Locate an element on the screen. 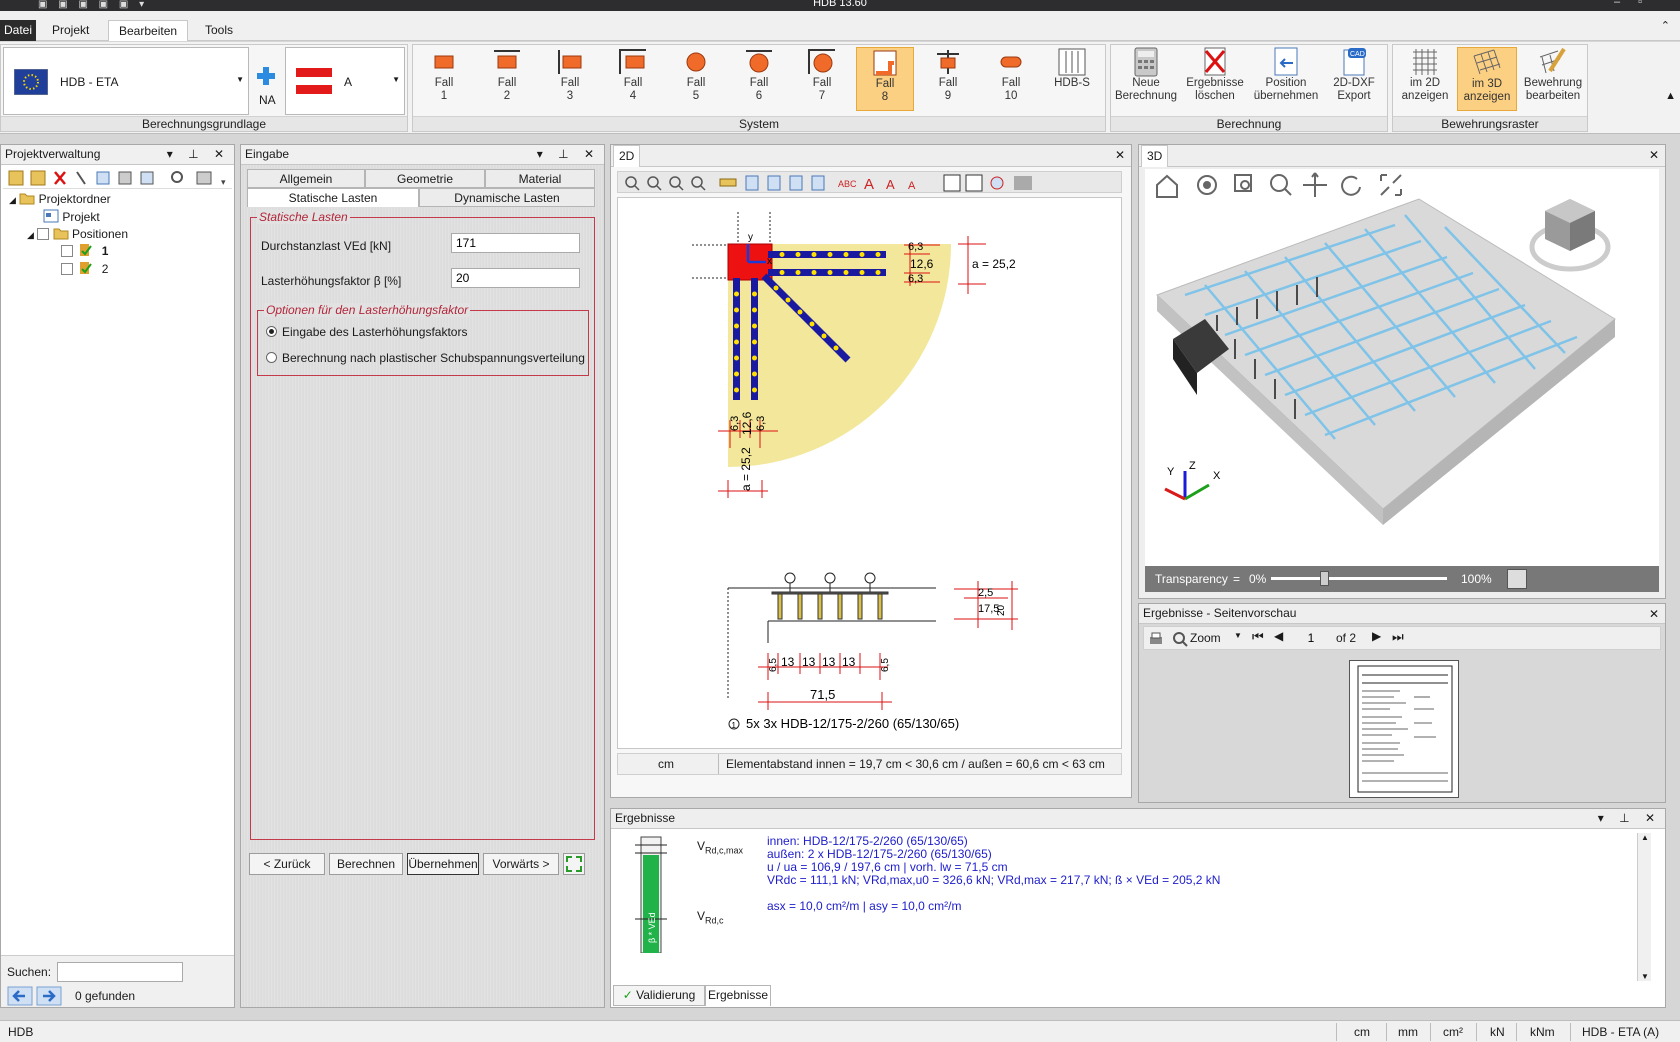 Image resolution: width=1680 pixels, height=1042 pixels. forward-button: Vorwärts > is located at coordinates (521, 864).